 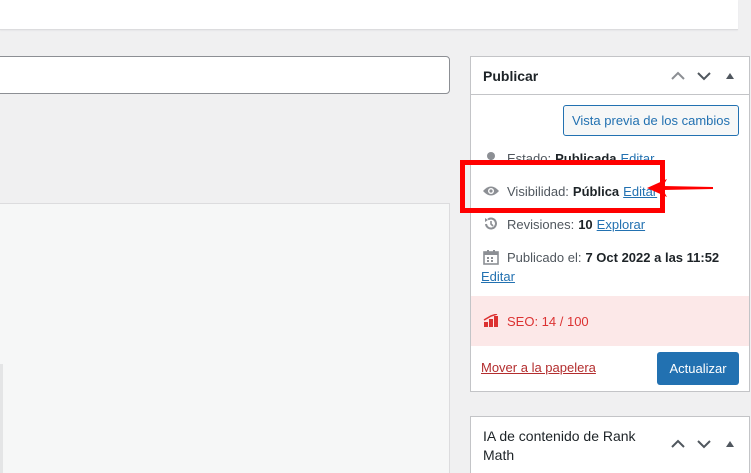 What do you see at coordinates (651, 120) in the screenshot?
I see `preview-changes-button: Vista previa de los cambios` at bounding box center [651, 120].